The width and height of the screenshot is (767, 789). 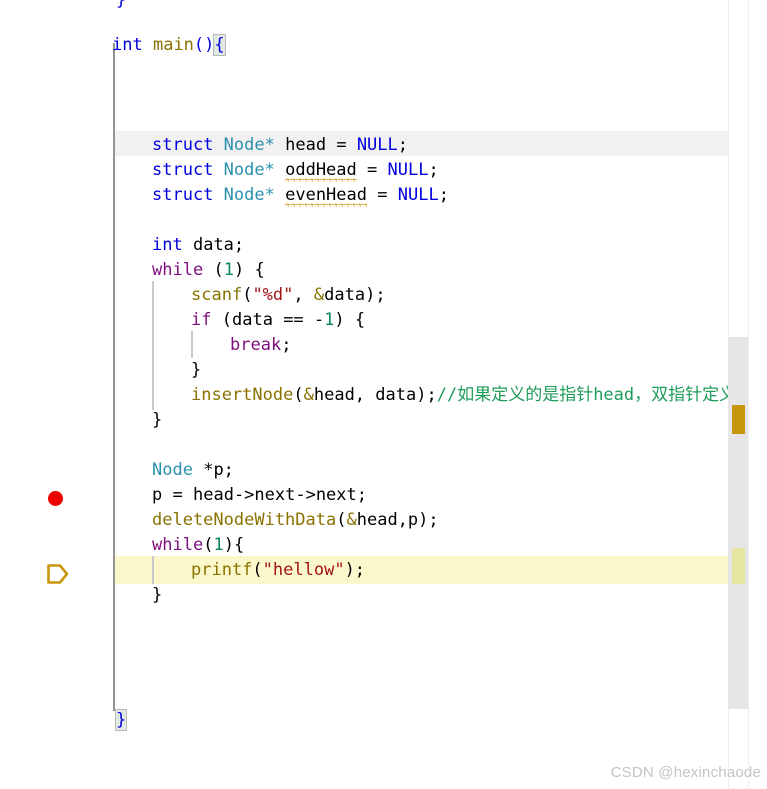 What do you see at coordinates (157, 495) in the screenshot?
I see `token-var-p: p` at bounding box center [157, 495].